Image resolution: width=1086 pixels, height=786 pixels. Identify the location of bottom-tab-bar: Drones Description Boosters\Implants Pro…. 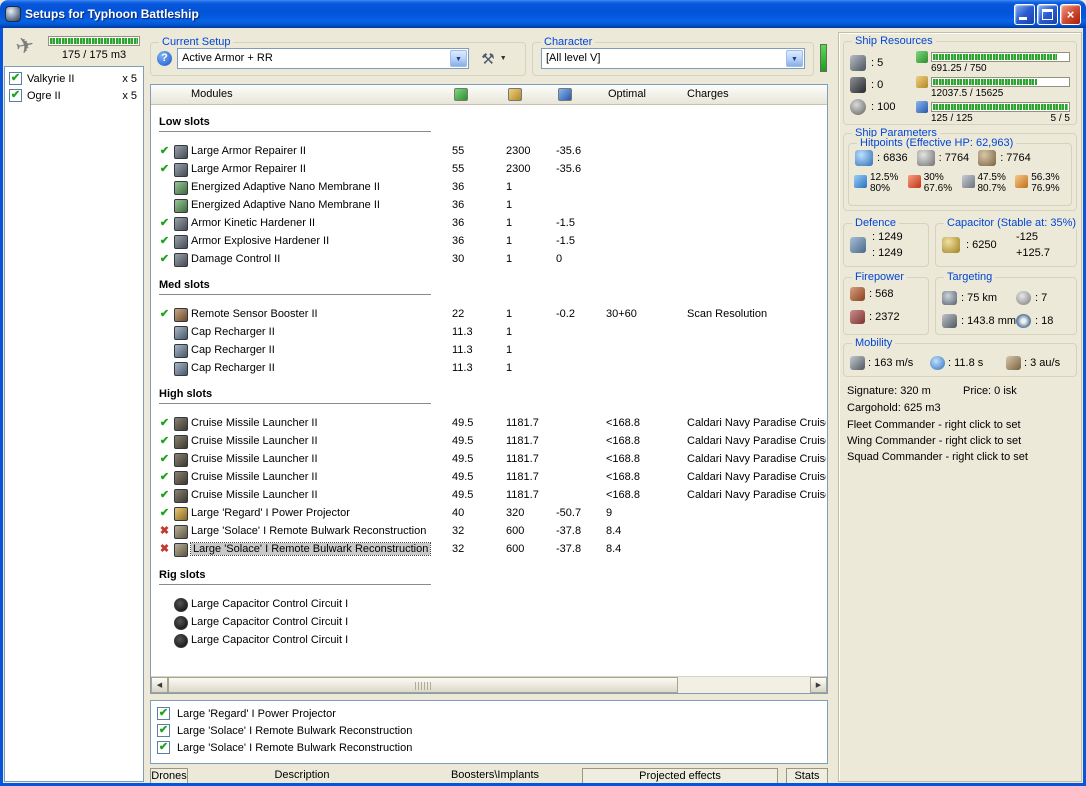
(489, 776).